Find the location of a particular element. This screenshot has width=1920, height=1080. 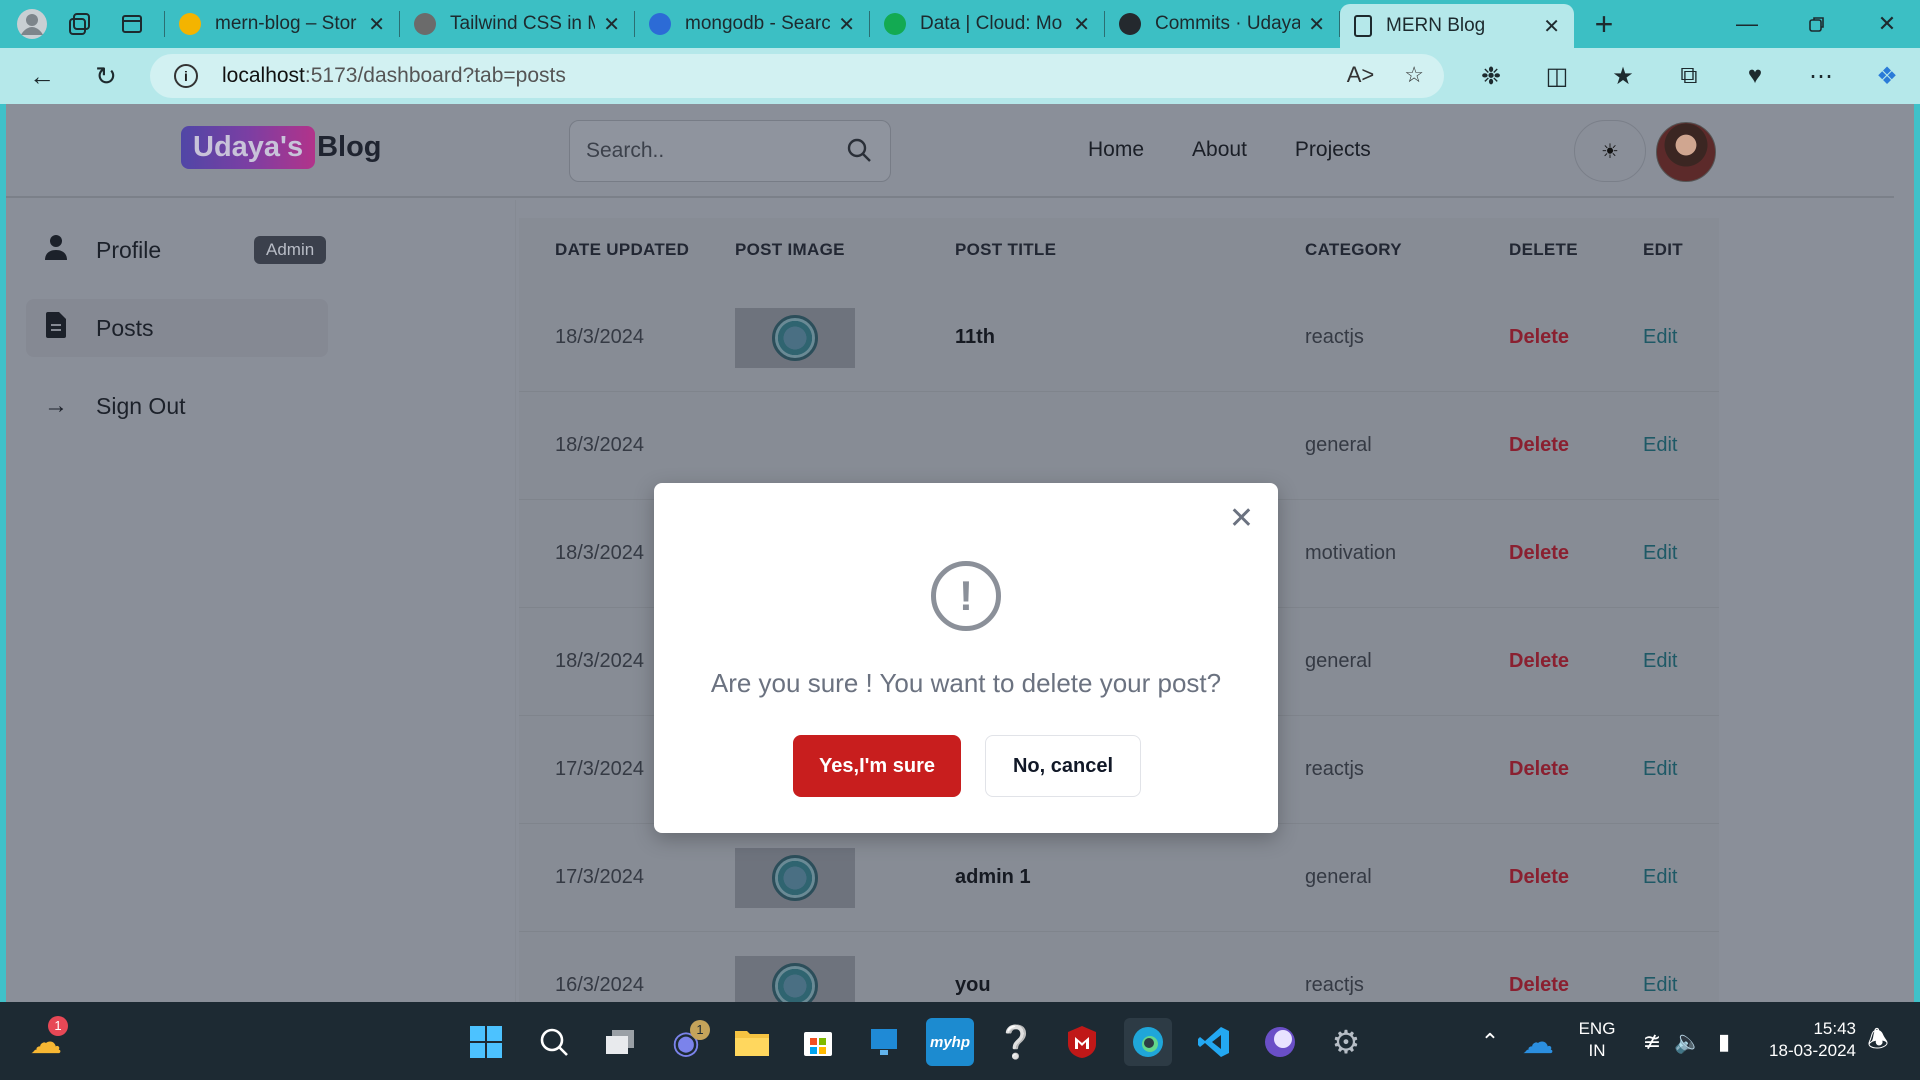

browser-tab: Commits · Udaya ✕ is located at coordinates (1222, 24).